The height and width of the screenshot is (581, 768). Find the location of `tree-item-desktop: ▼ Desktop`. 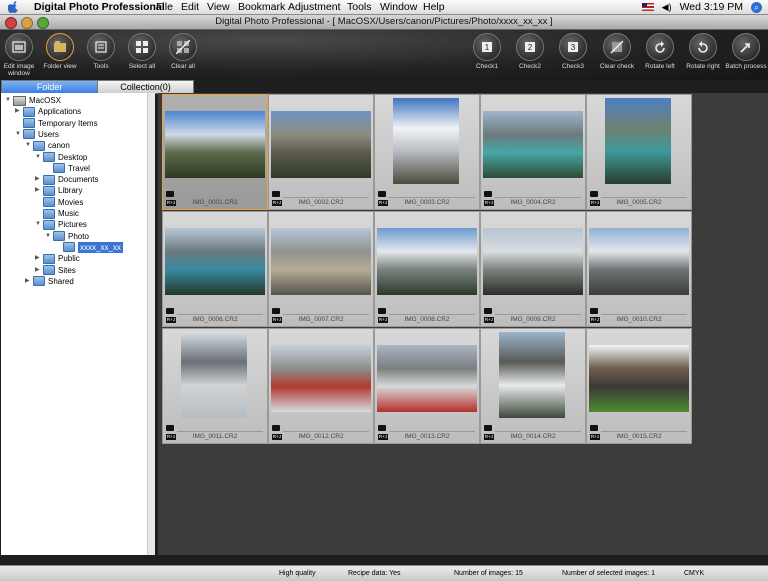

tree-item-desktop: ▼ Desktop is located at coordinates (61, 157).